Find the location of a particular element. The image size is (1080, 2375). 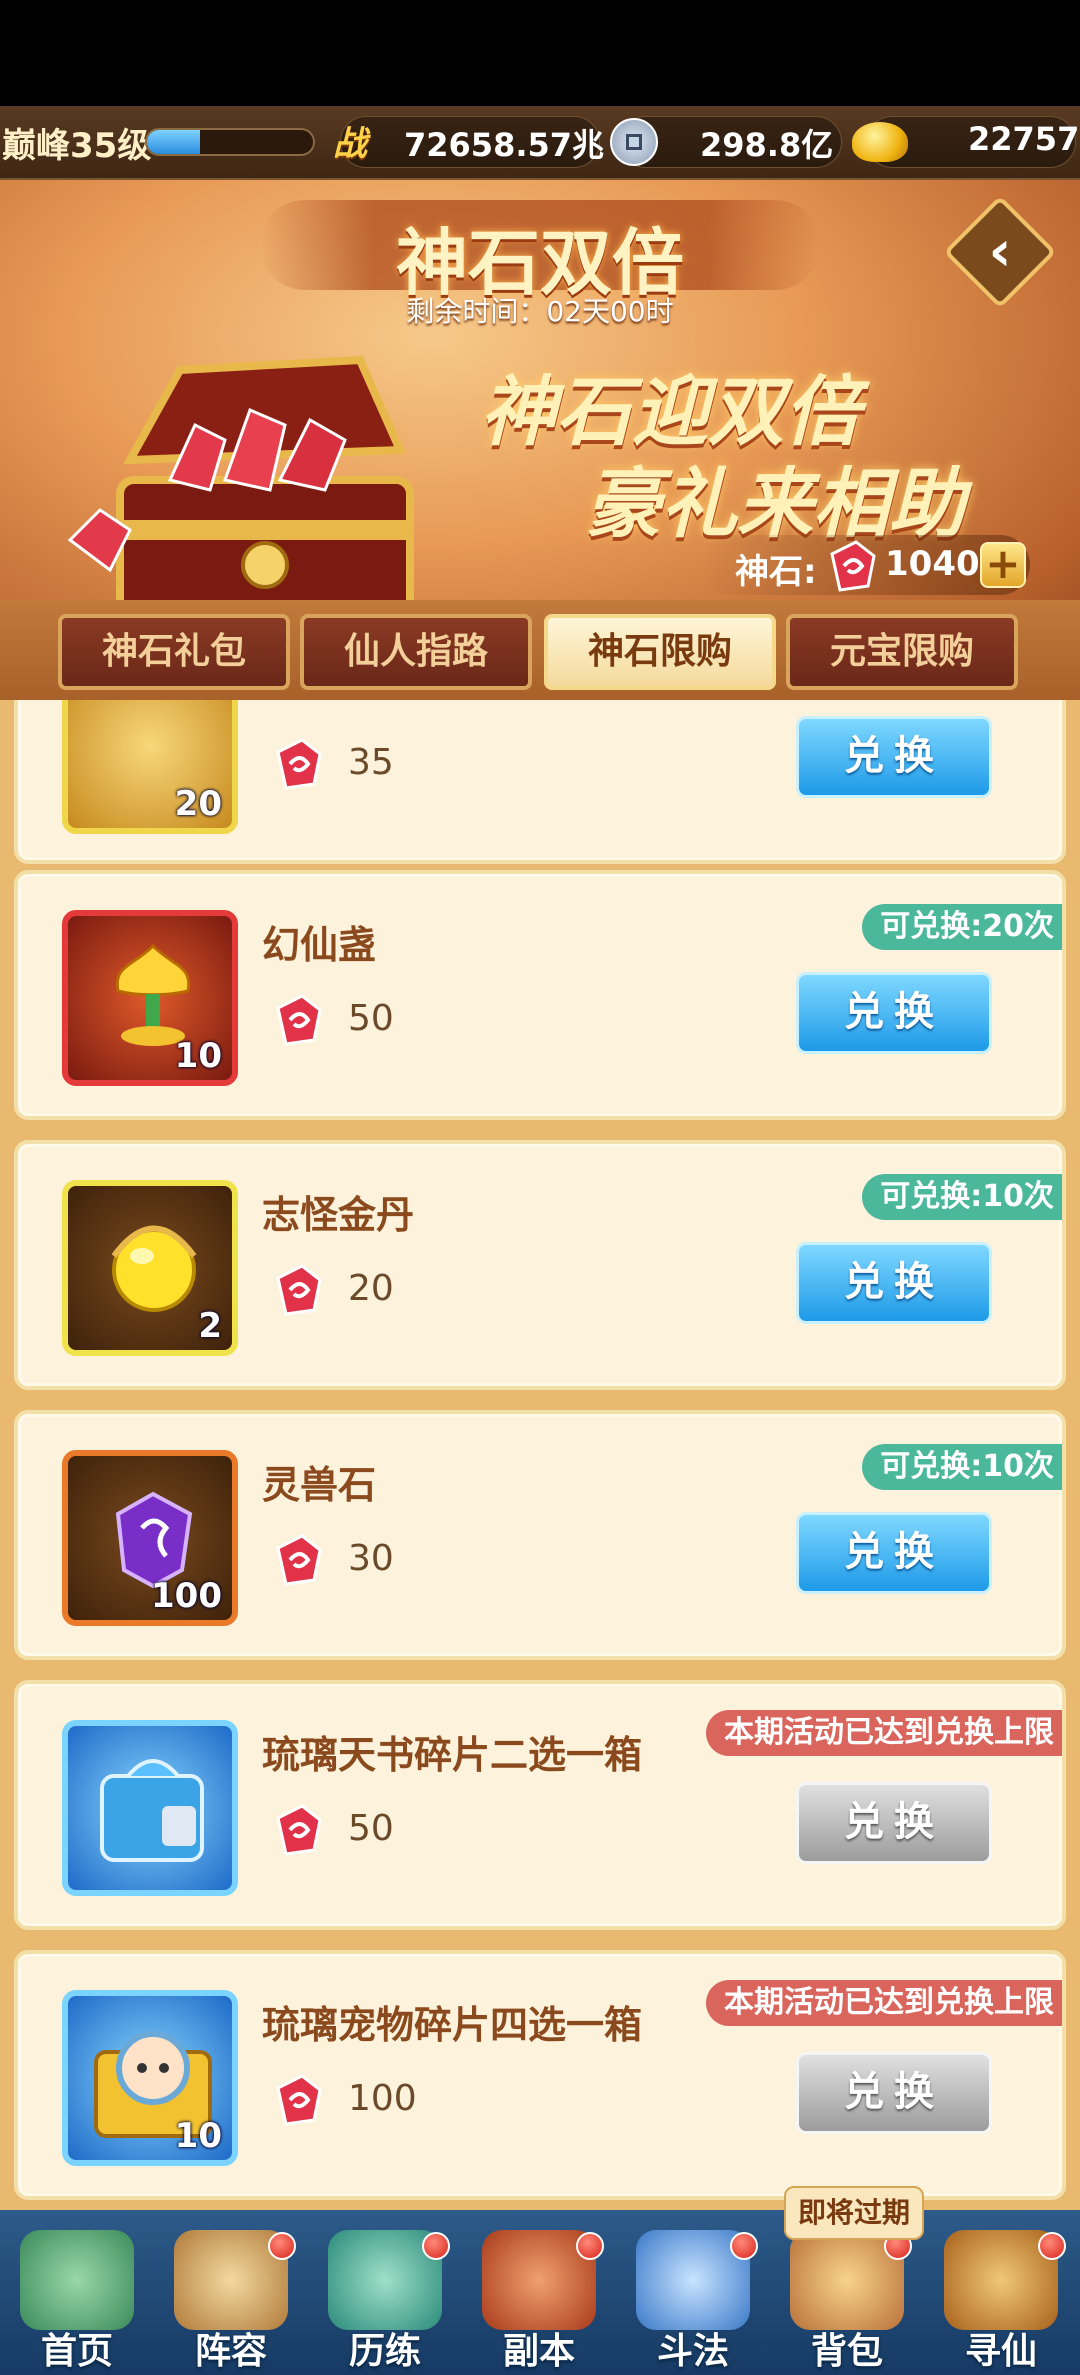

list-item: 20 35 兑换 is located at coordinates (540, 782).